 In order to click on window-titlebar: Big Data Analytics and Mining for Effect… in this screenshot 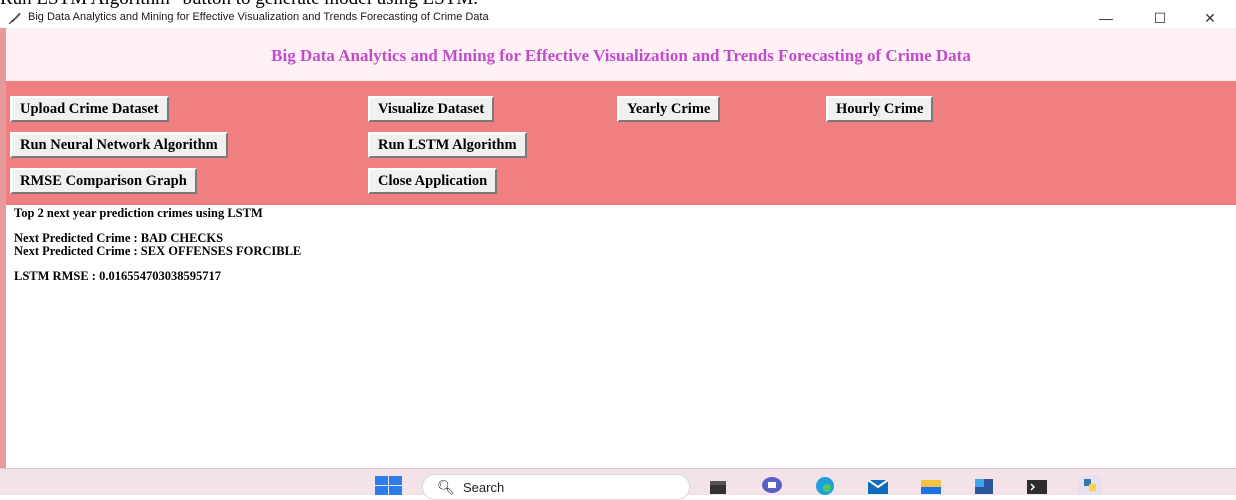, I will do `click(618, 18)`.